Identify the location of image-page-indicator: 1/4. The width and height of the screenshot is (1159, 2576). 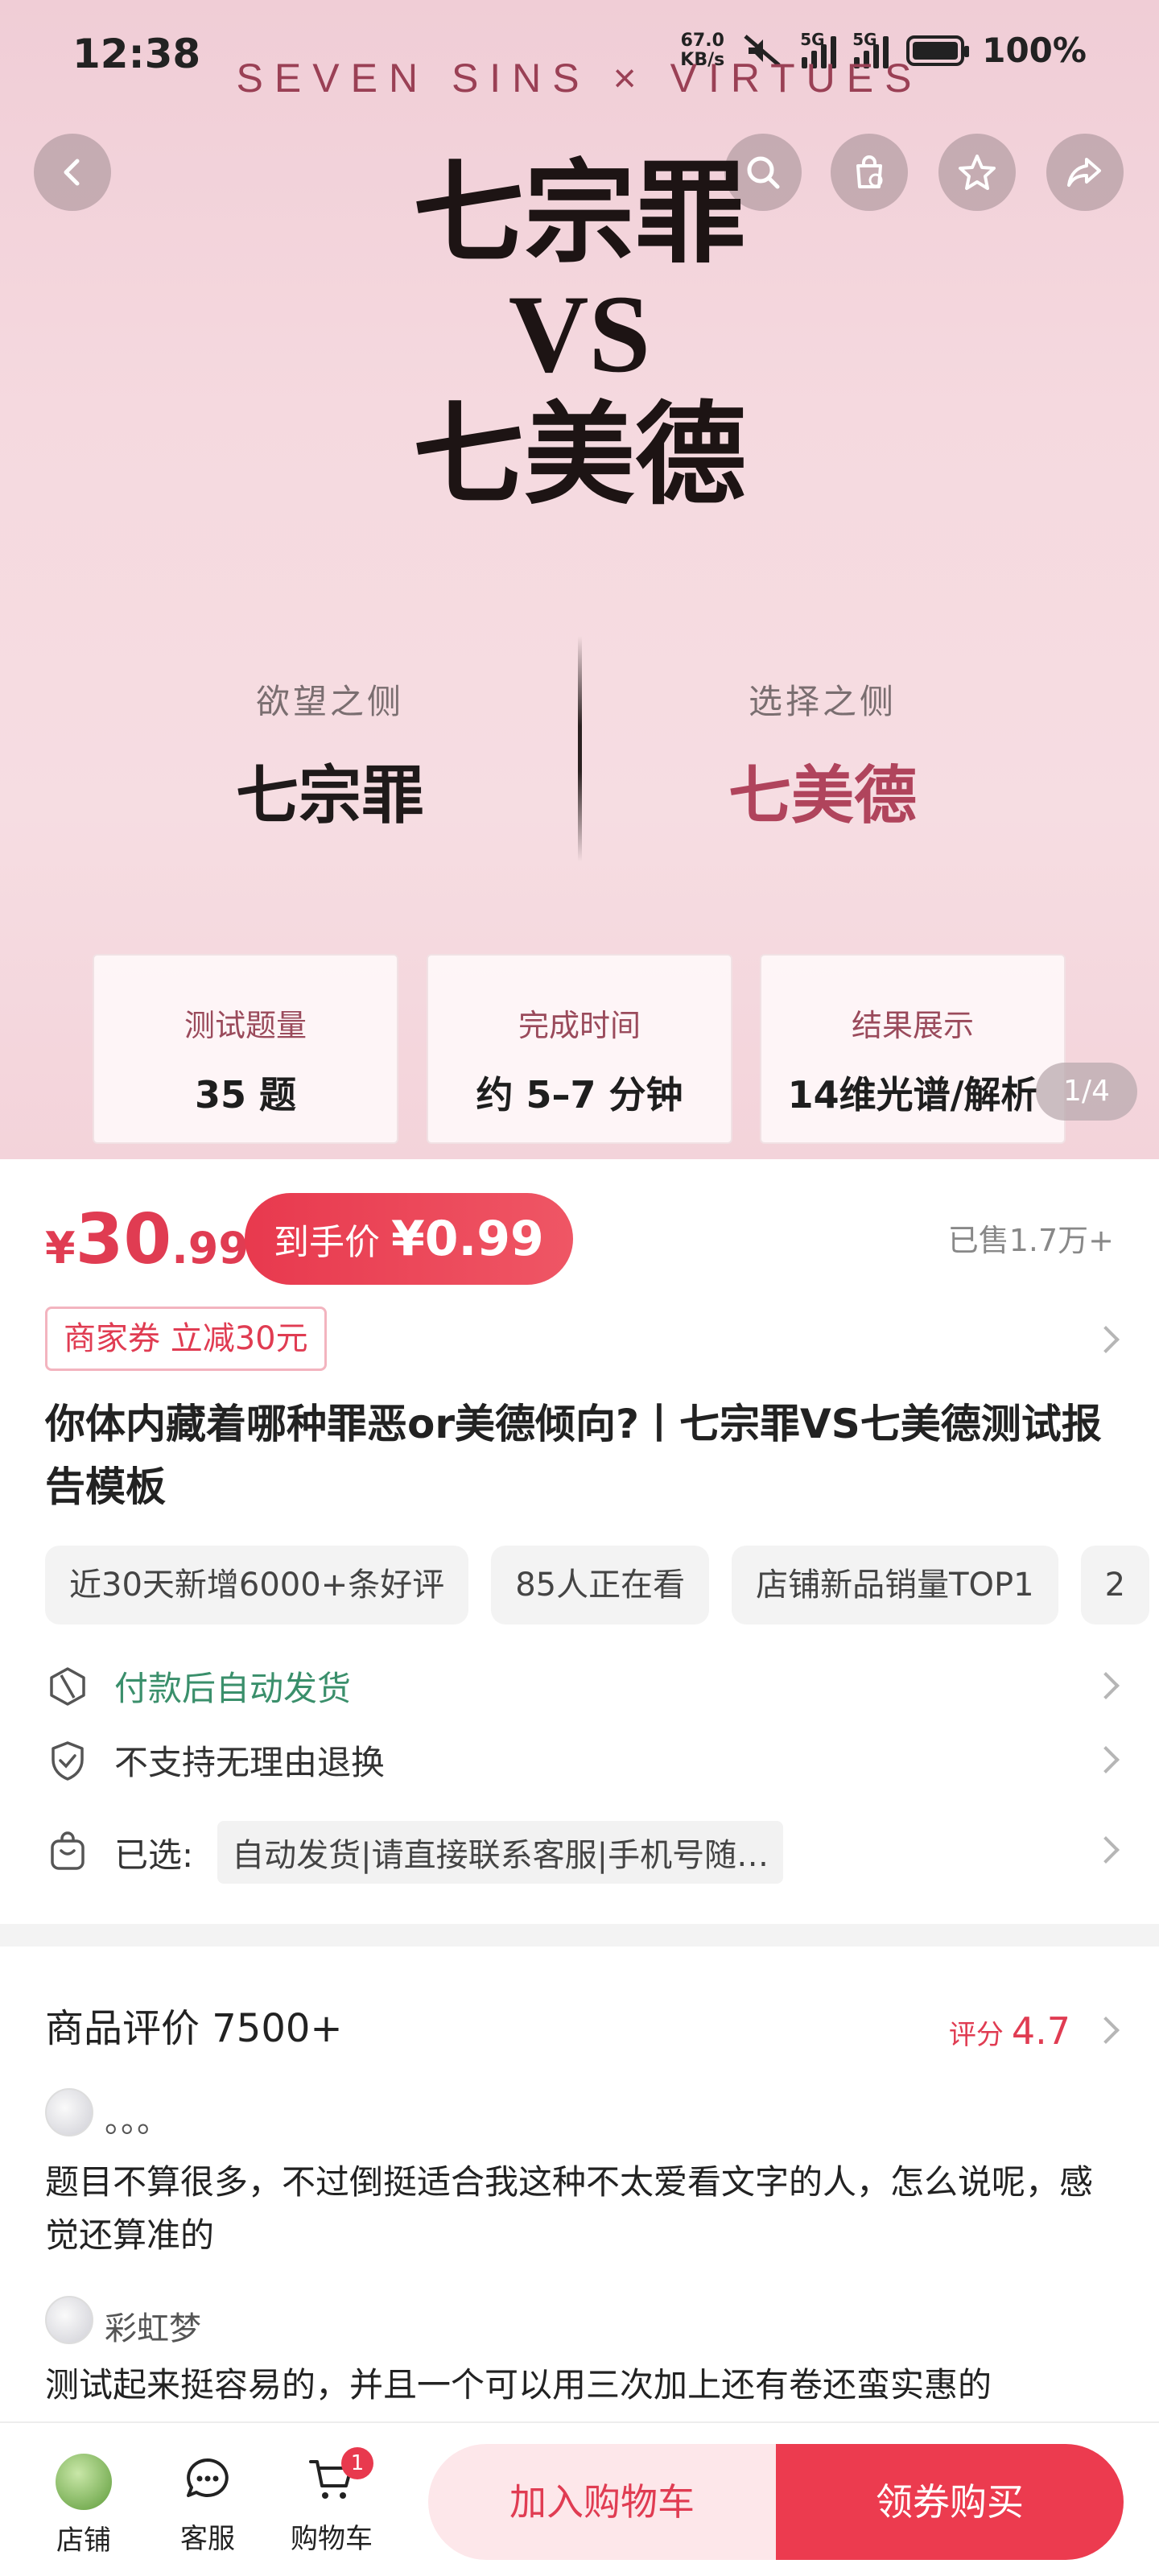
(1086, 1092).